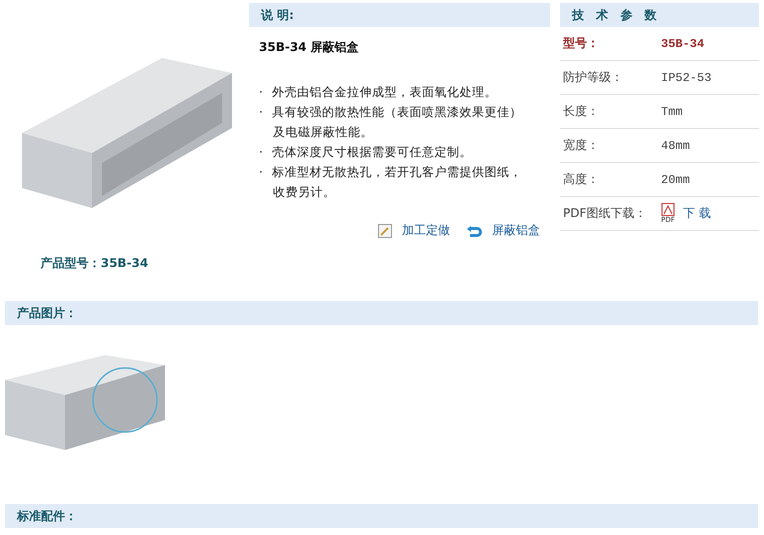 This screenshot has height=535, width=764. Describe the element at coordinates (474, 231) in the screenshot. I see `back-arrow-icon` at that location.